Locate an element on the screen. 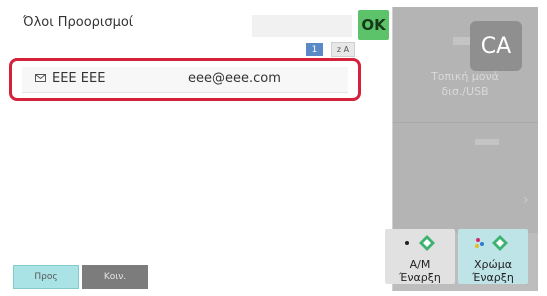 This screenshot has height=296, width=547. color-start-label: Χρώμα Έναρξη is located at coordinates (493, 271).